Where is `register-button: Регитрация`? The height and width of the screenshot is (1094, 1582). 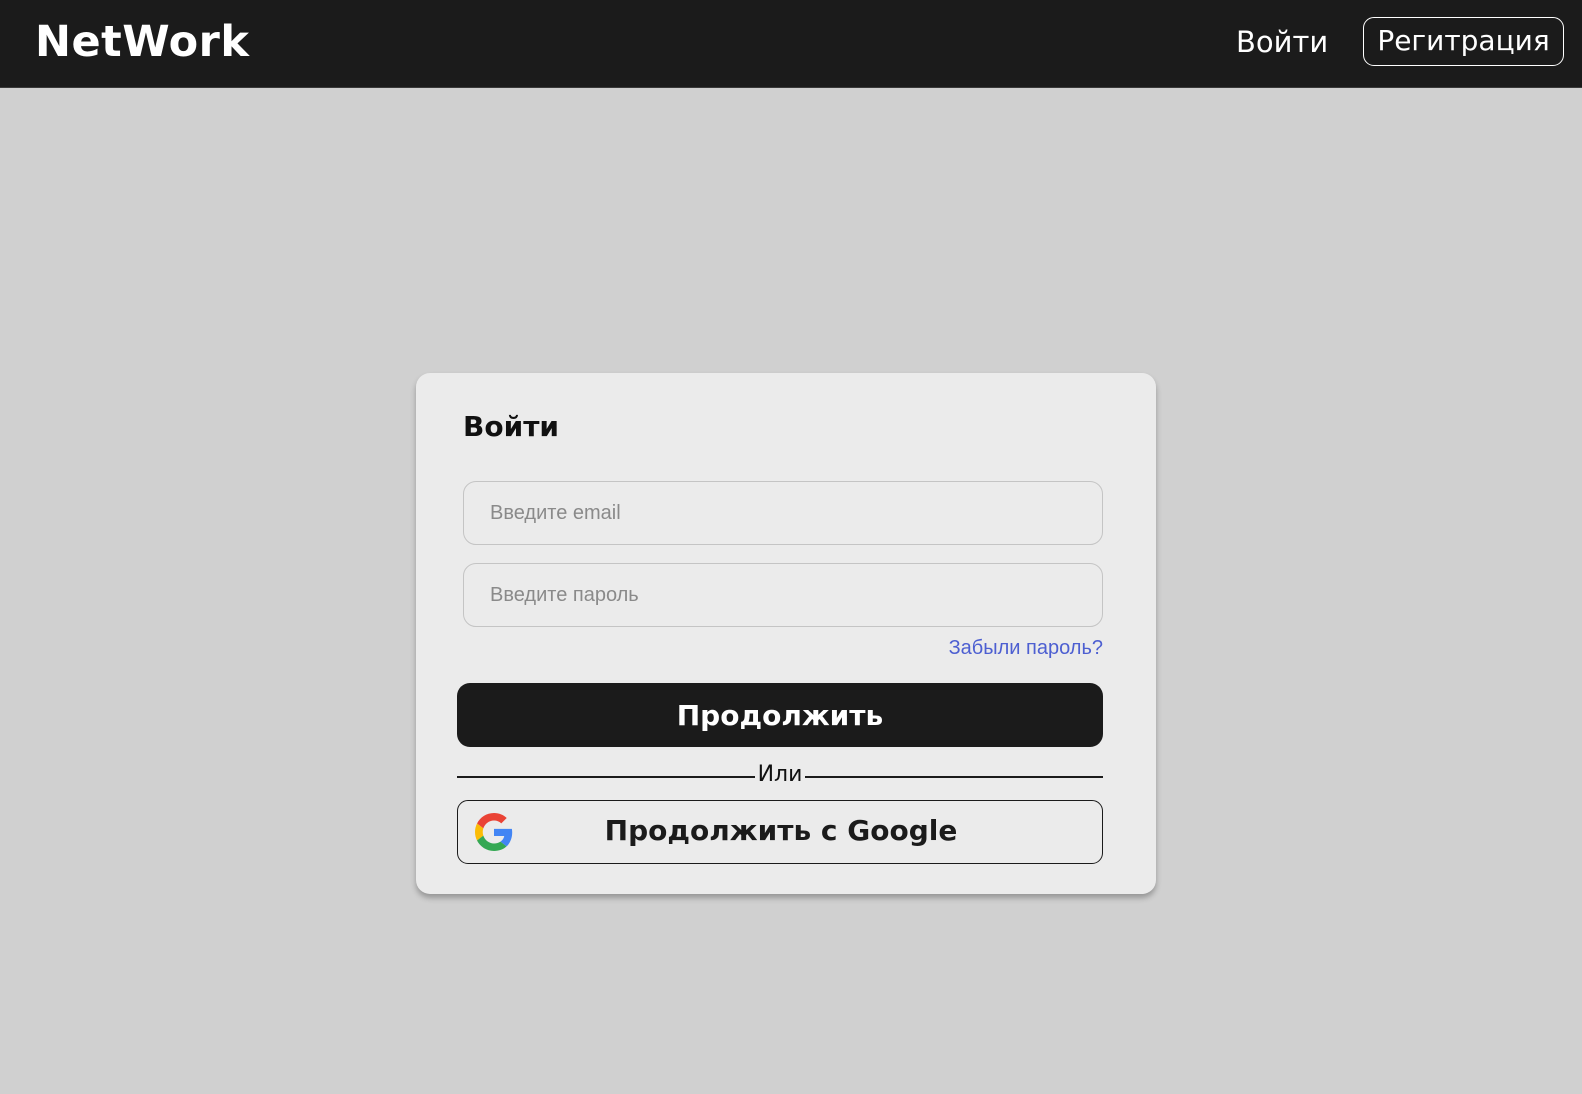 register-button: Регитрация is located at coordinates (1463, 41).